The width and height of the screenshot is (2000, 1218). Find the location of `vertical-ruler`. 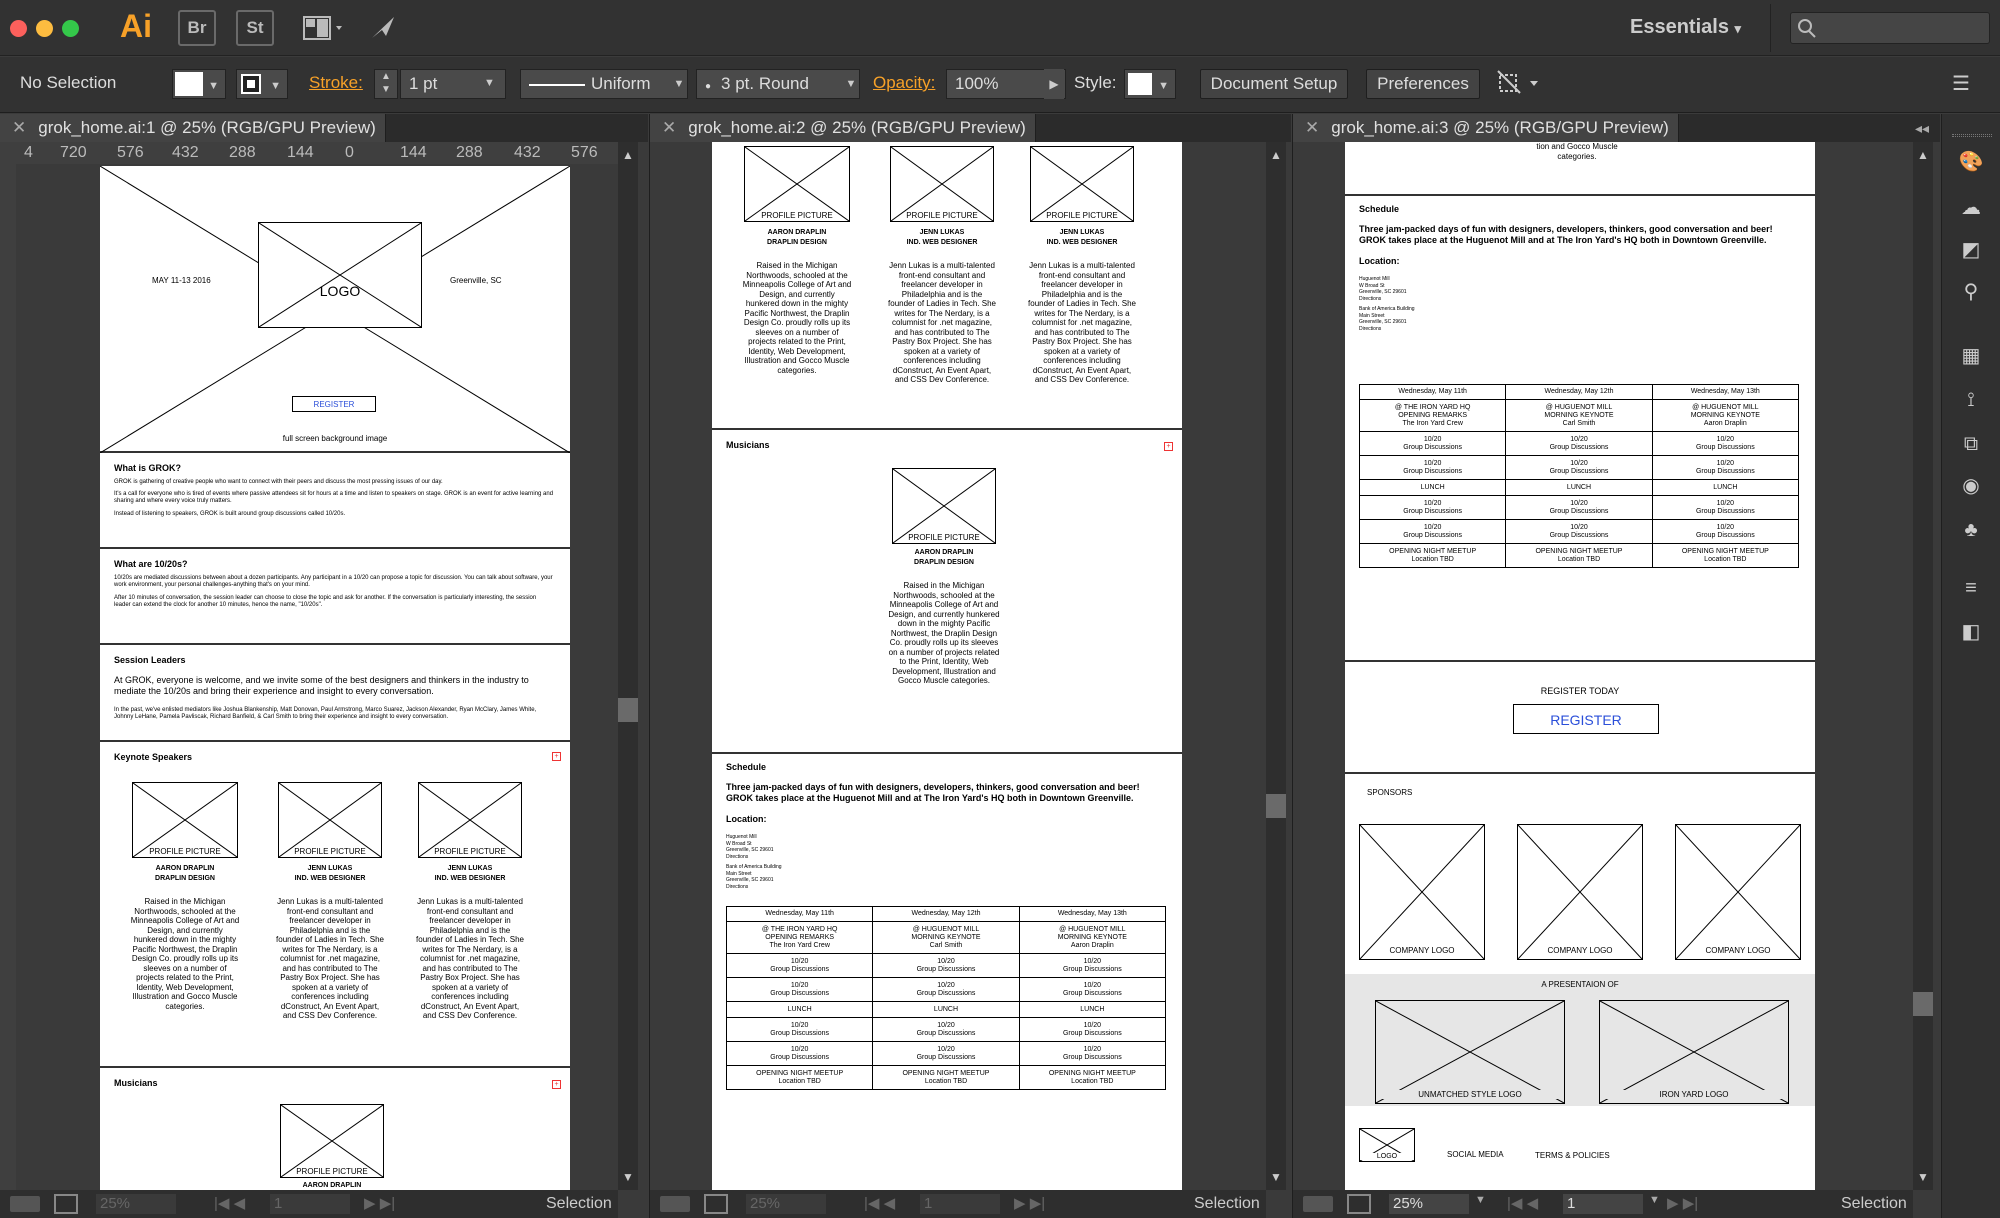

vertical-ruler is located at coordinates (8, 677).